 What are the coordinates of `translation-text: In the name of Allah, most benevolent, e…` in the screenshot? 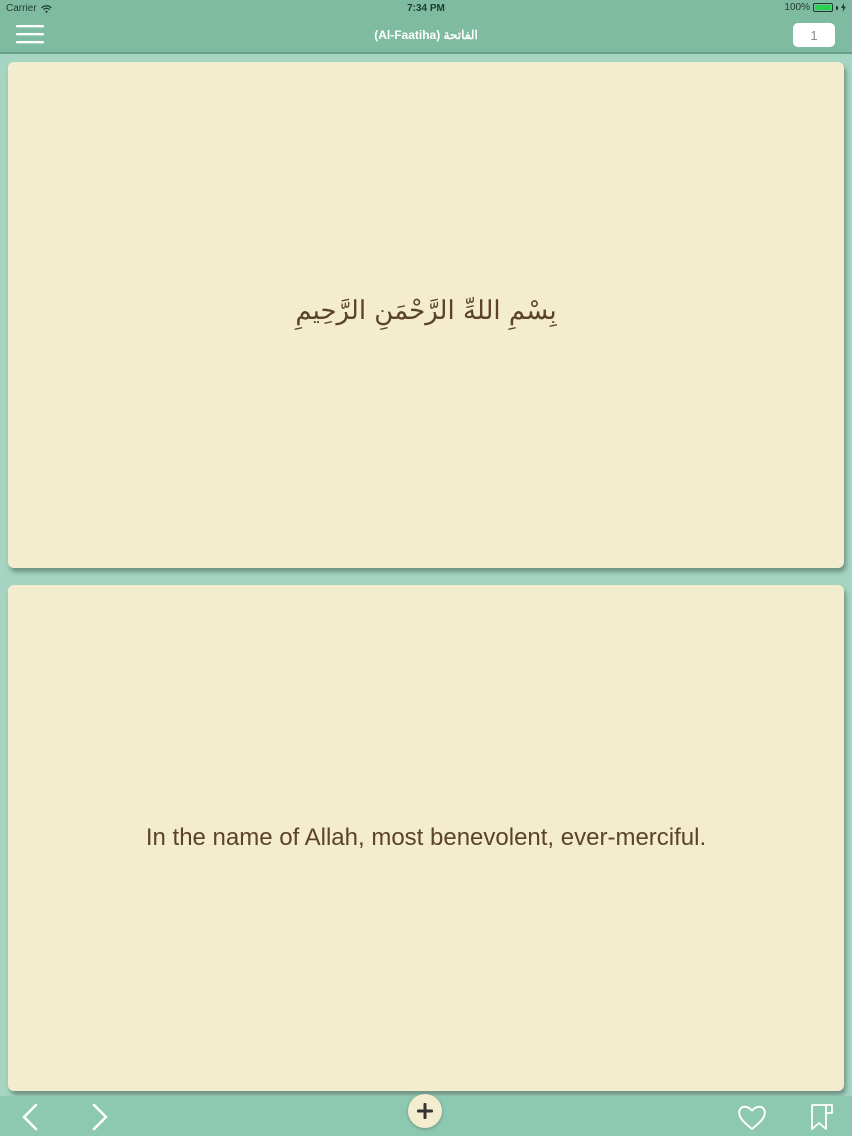 It's located at (426, 837).